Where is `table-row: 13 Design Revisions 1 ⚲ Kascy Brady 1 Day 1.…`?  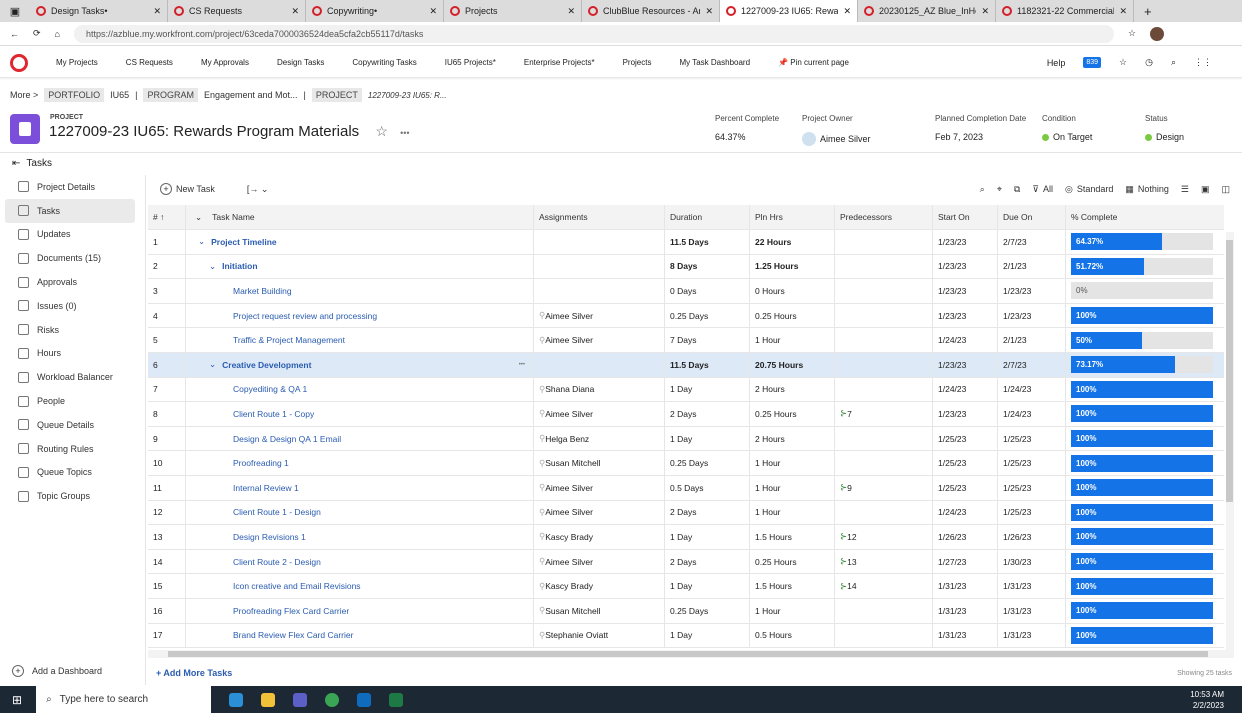
table-row: 13 Design Revisions 1 ⚲ Kascy Brady 1 Day 1.… is located at coordinates (686, 537).